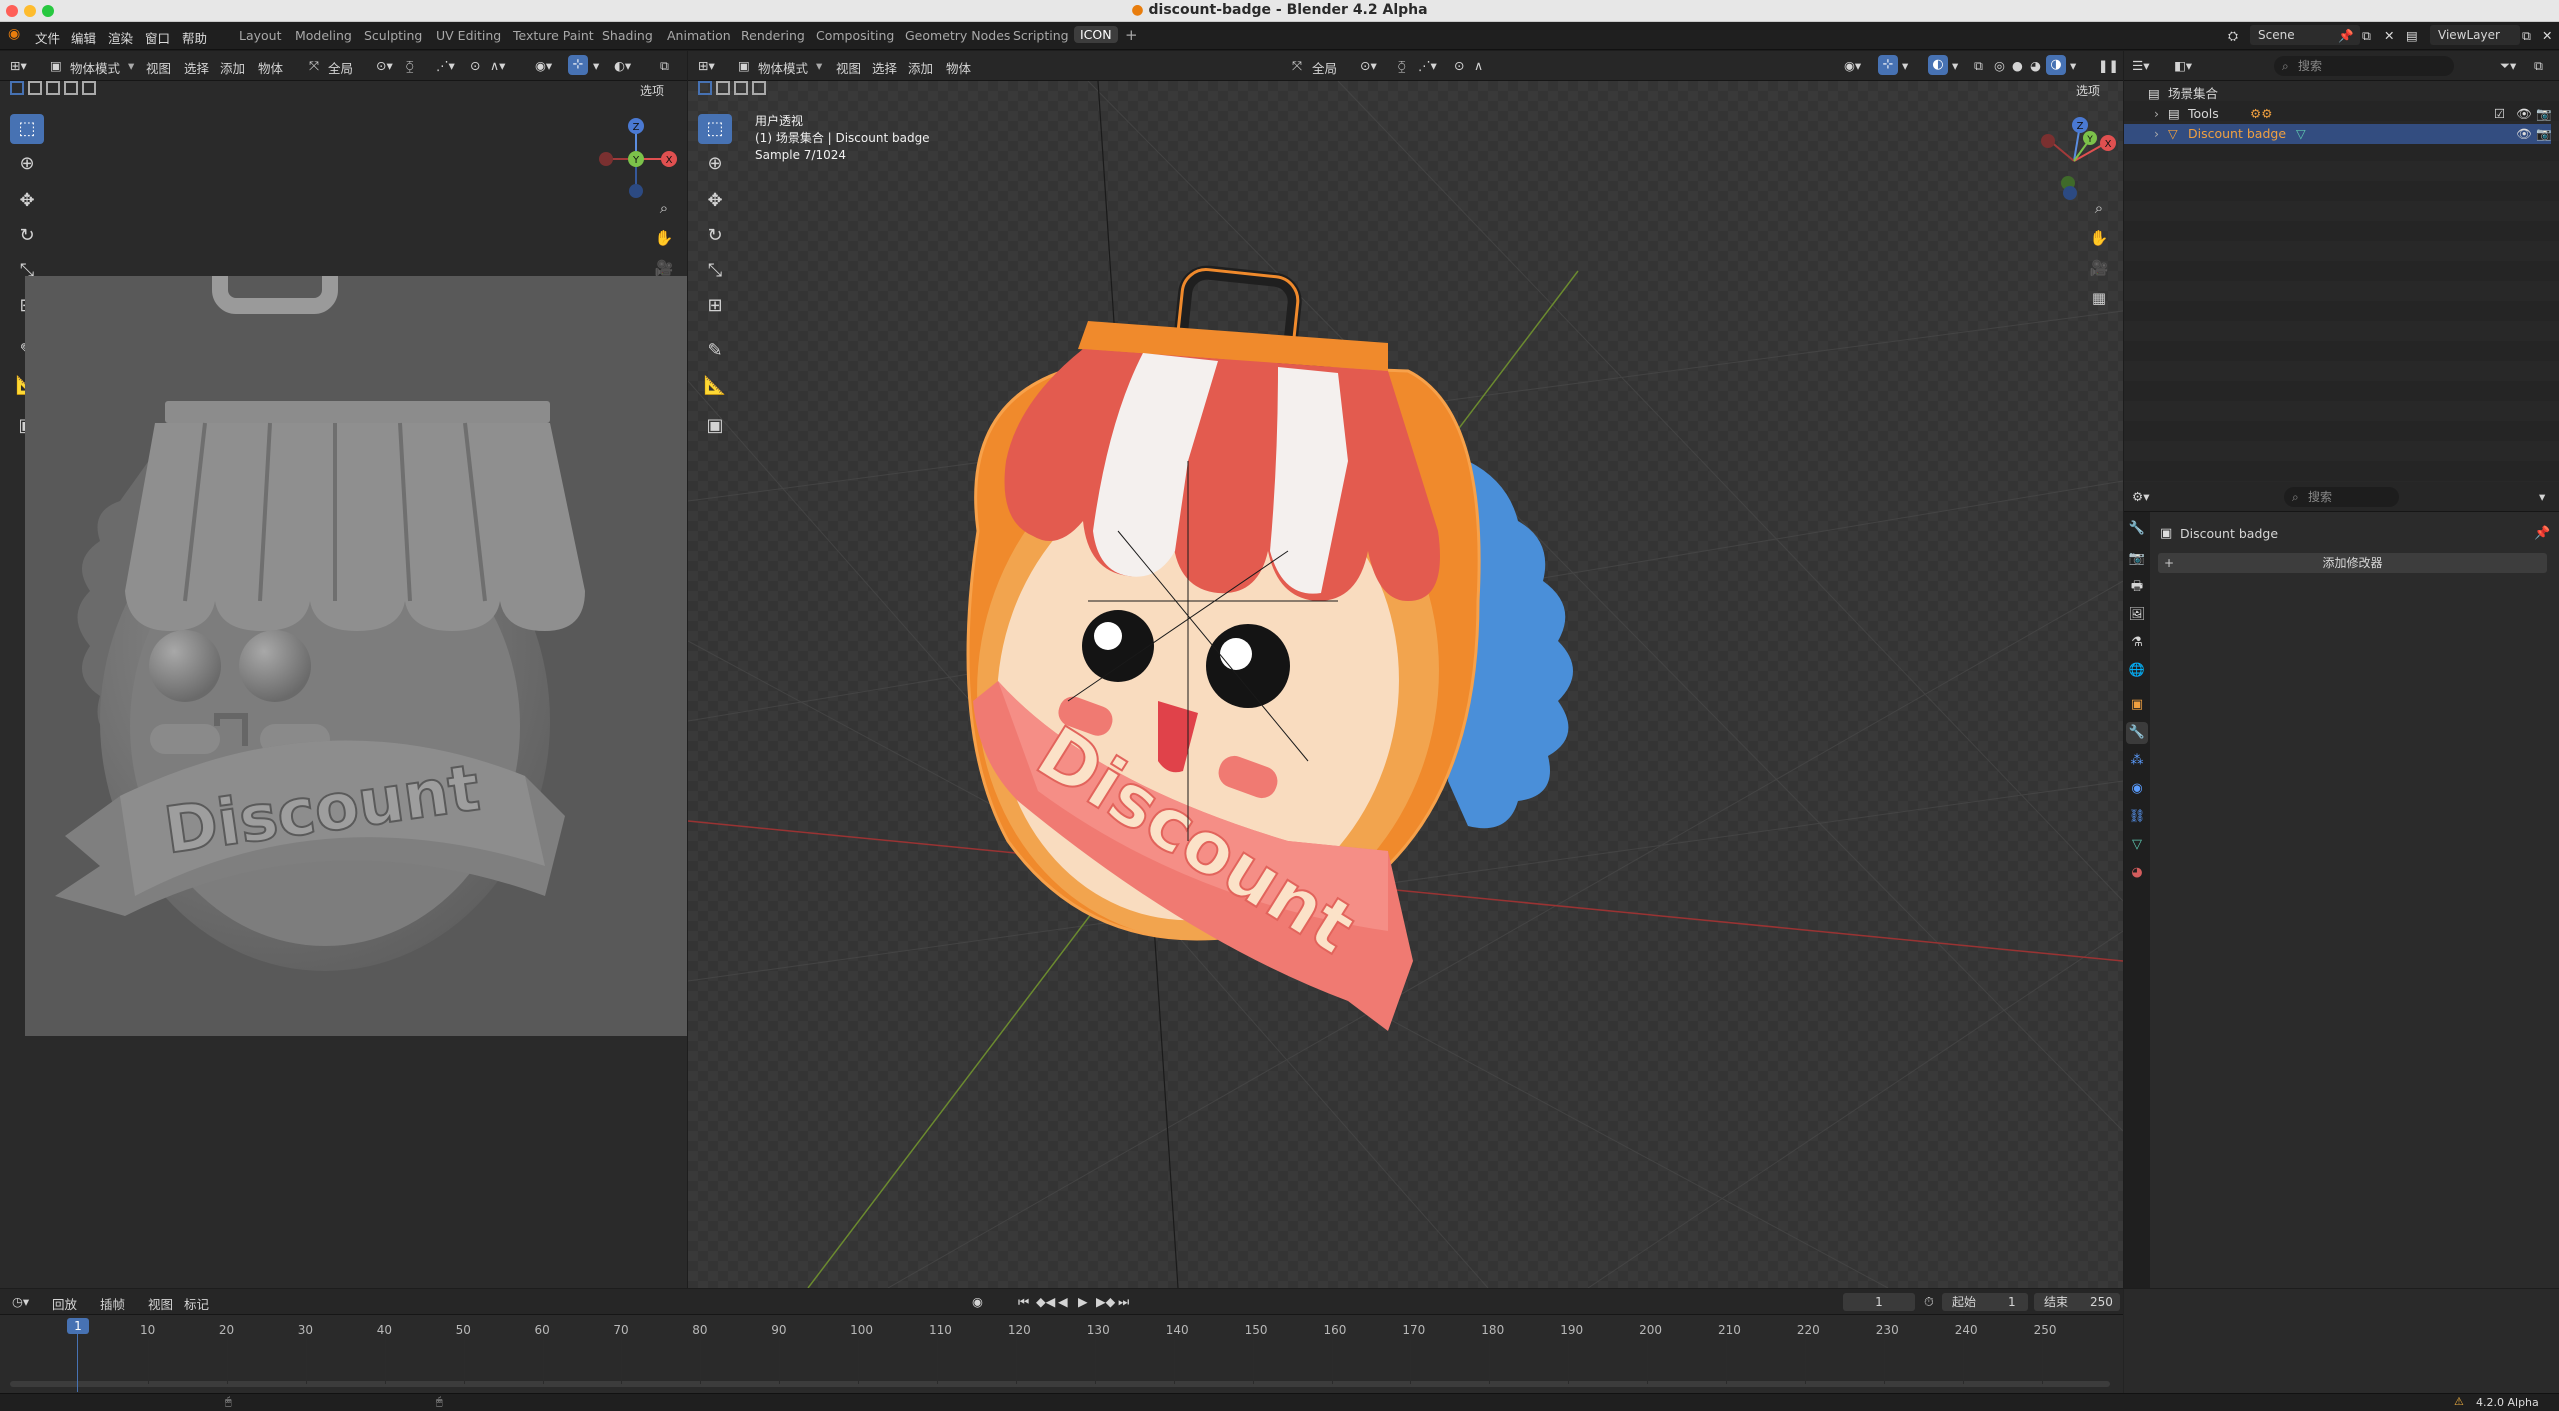  What do you see at coordinates (1938, 65) in the screenshot?
I see `overlay-toggle-icon: ◐` at bounding box center [1938, 65].